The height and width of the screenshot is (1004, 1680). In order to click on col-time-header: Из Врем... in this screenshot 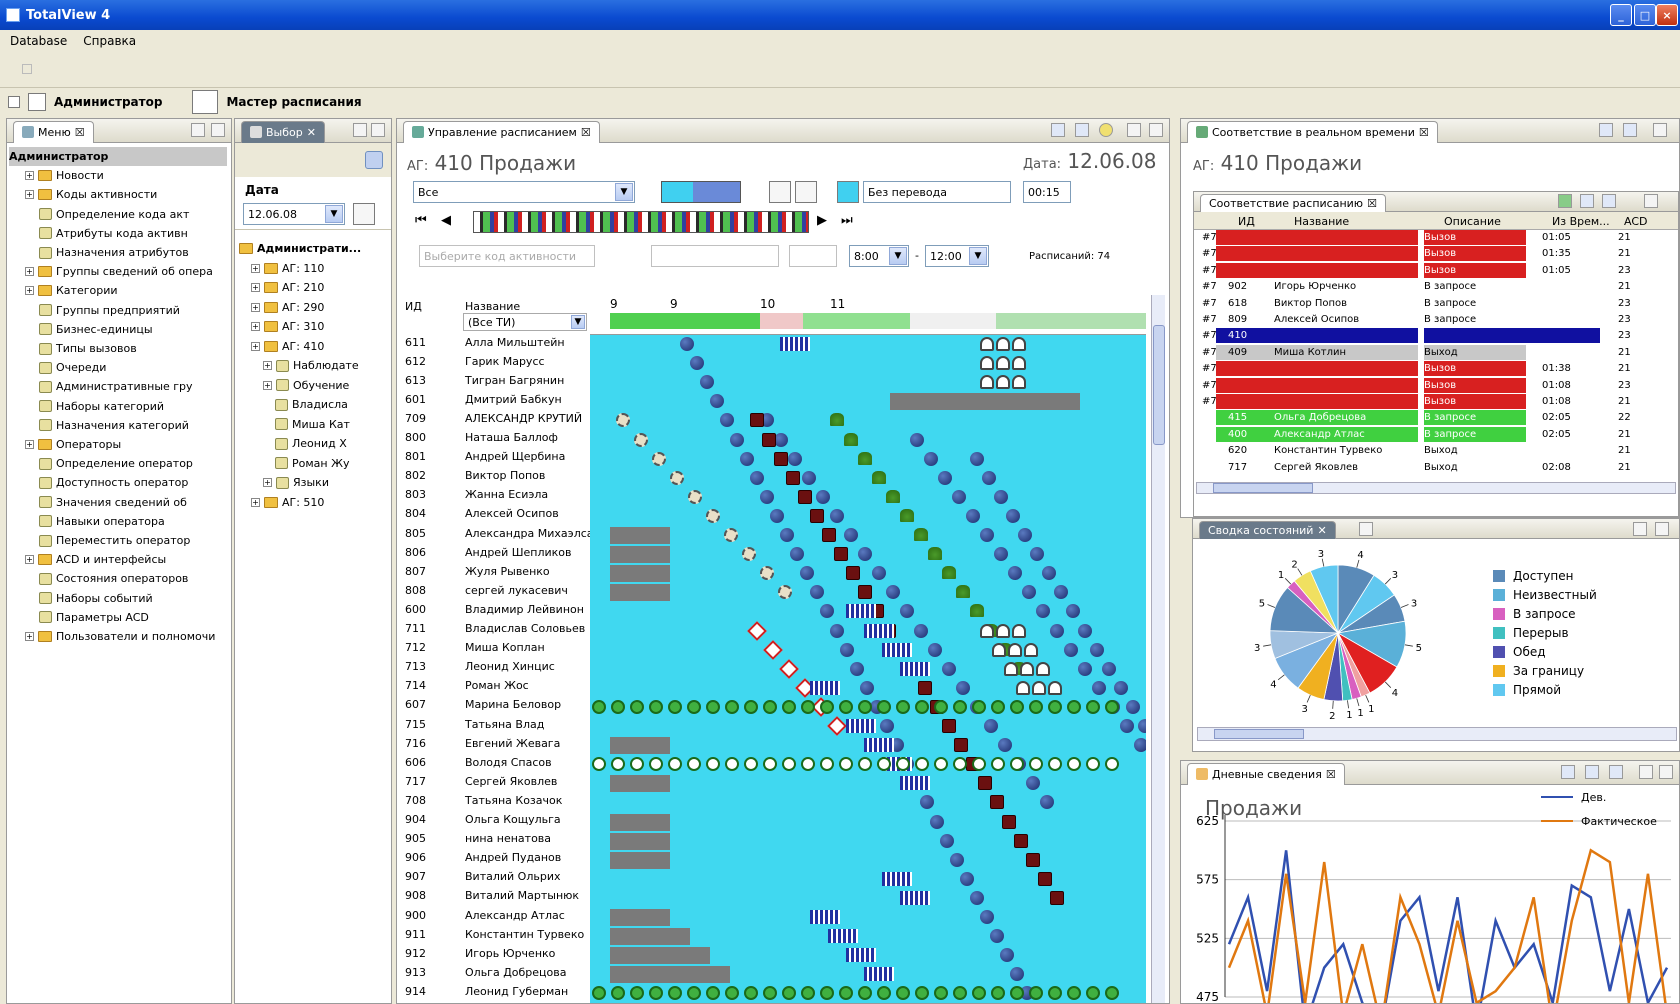, I will do `click(1581, 221)`.